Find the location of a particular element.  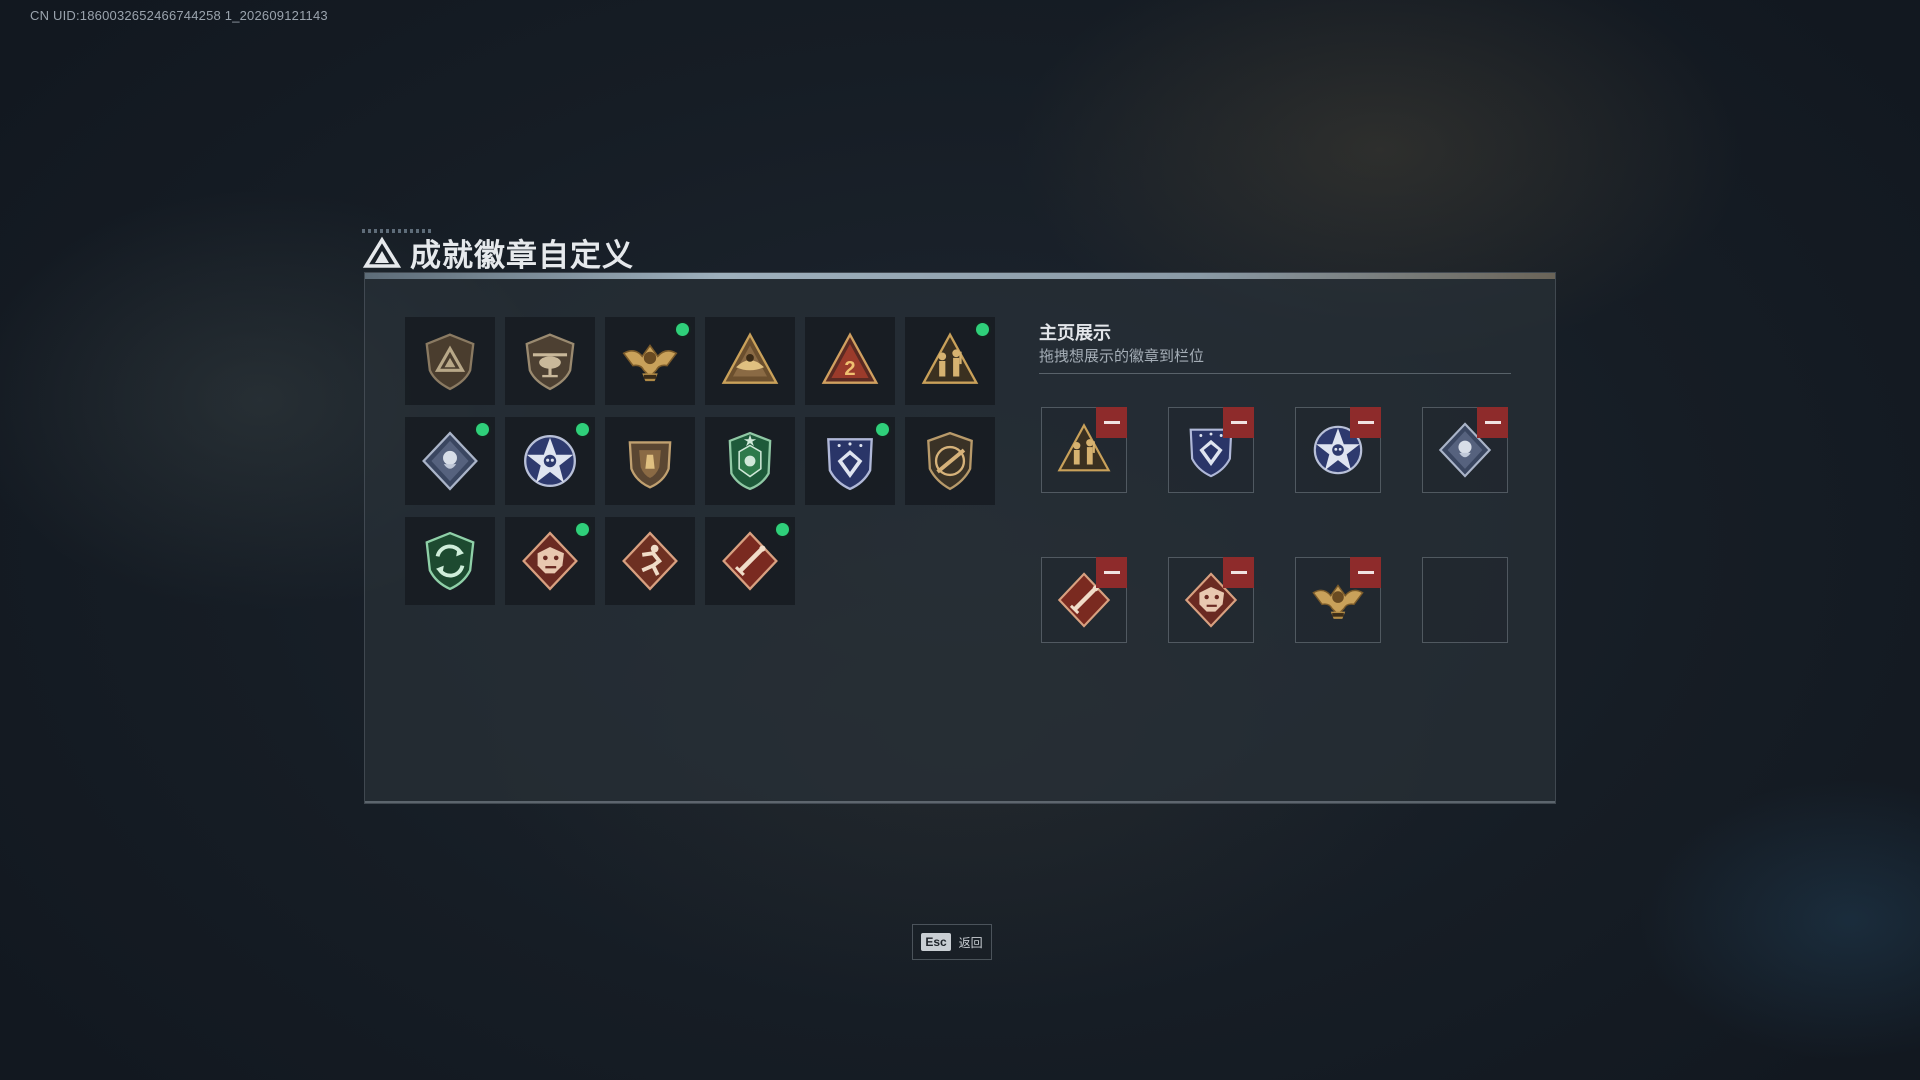

badge-grid is located at coordinates (700, 461).